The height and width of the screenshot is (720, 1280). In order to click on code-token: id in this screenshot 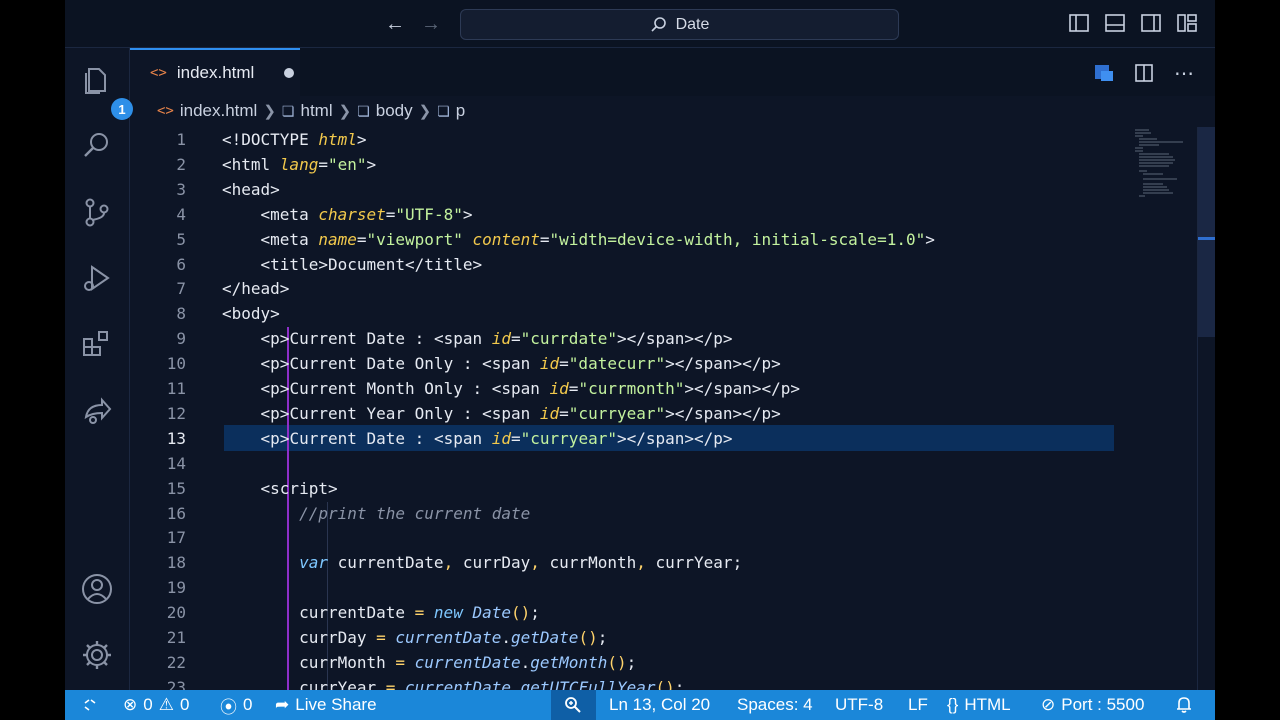, I will do `click(501, 339)`.